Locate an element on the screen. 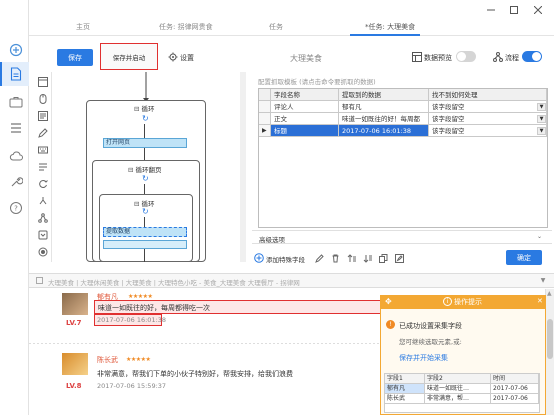  flow-label: 流程 is located at coordinates (512, 58).